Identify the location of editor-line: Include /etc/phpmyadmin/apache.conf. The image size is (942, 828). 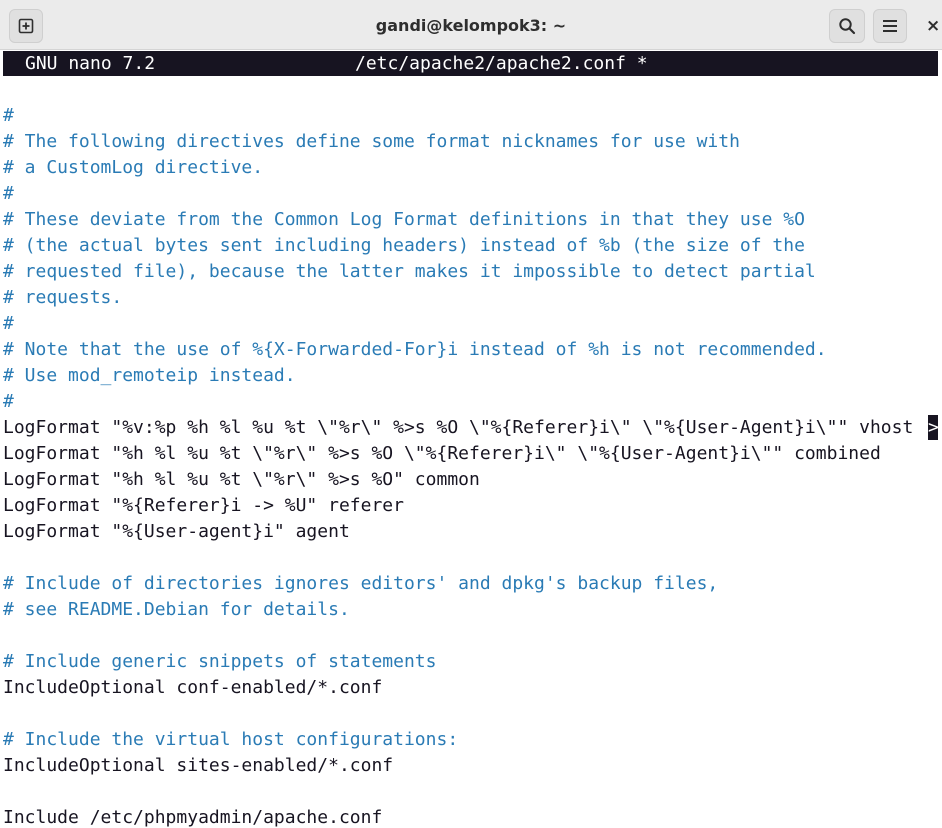
(193, 817).